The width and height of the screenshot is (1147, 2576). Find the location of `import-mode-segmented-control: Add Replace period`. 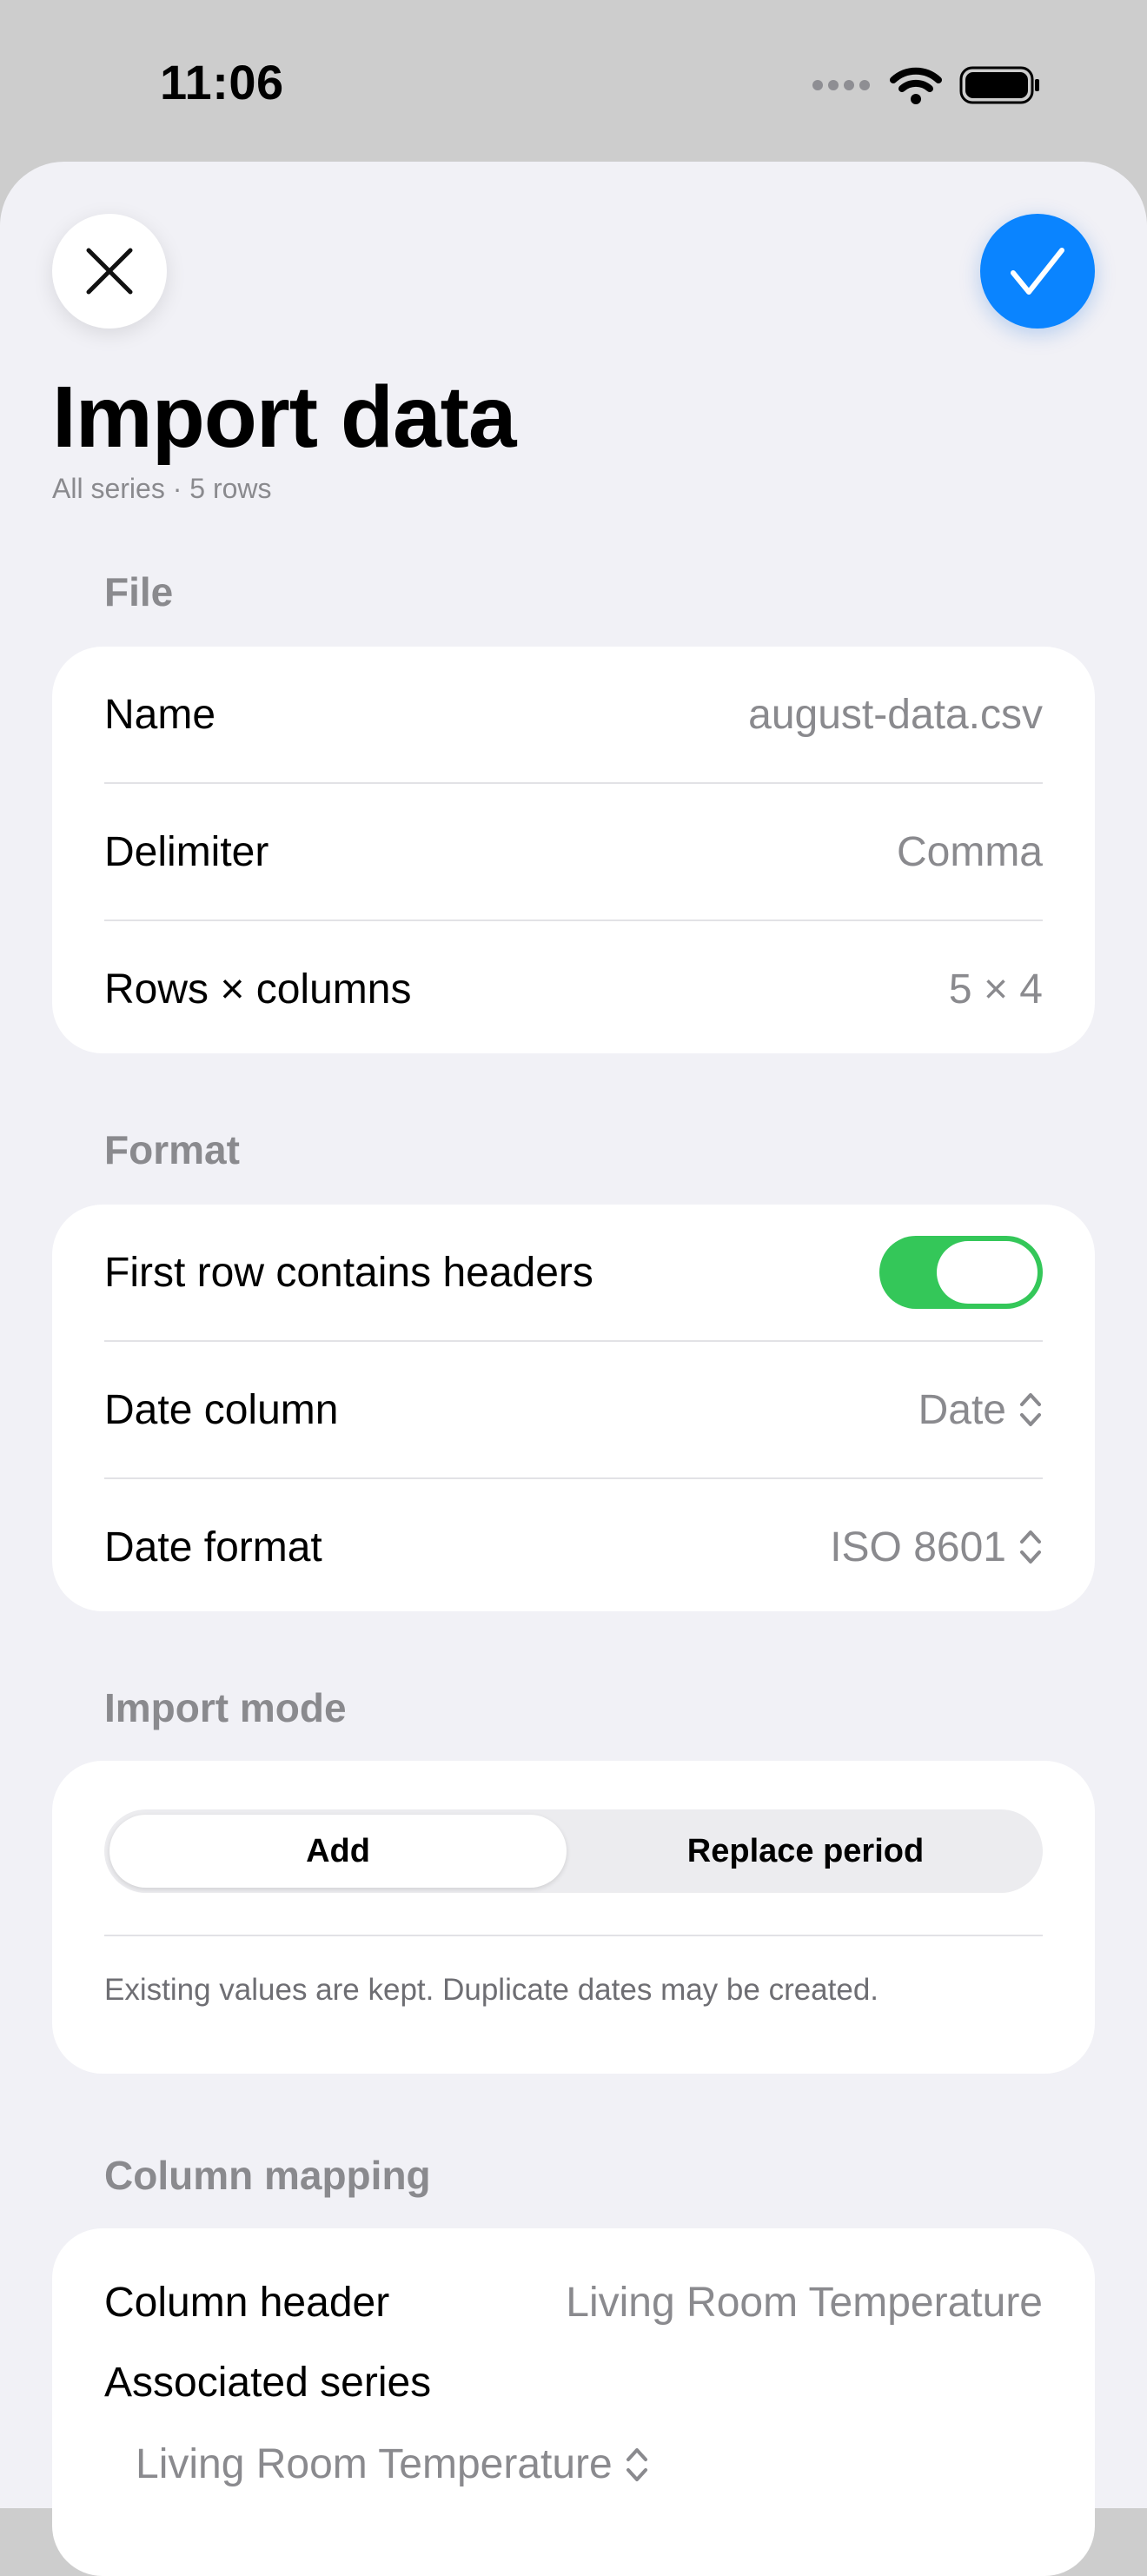

import-mode-segmented-control: Add Replace period is located at coordinates (573, 1851).